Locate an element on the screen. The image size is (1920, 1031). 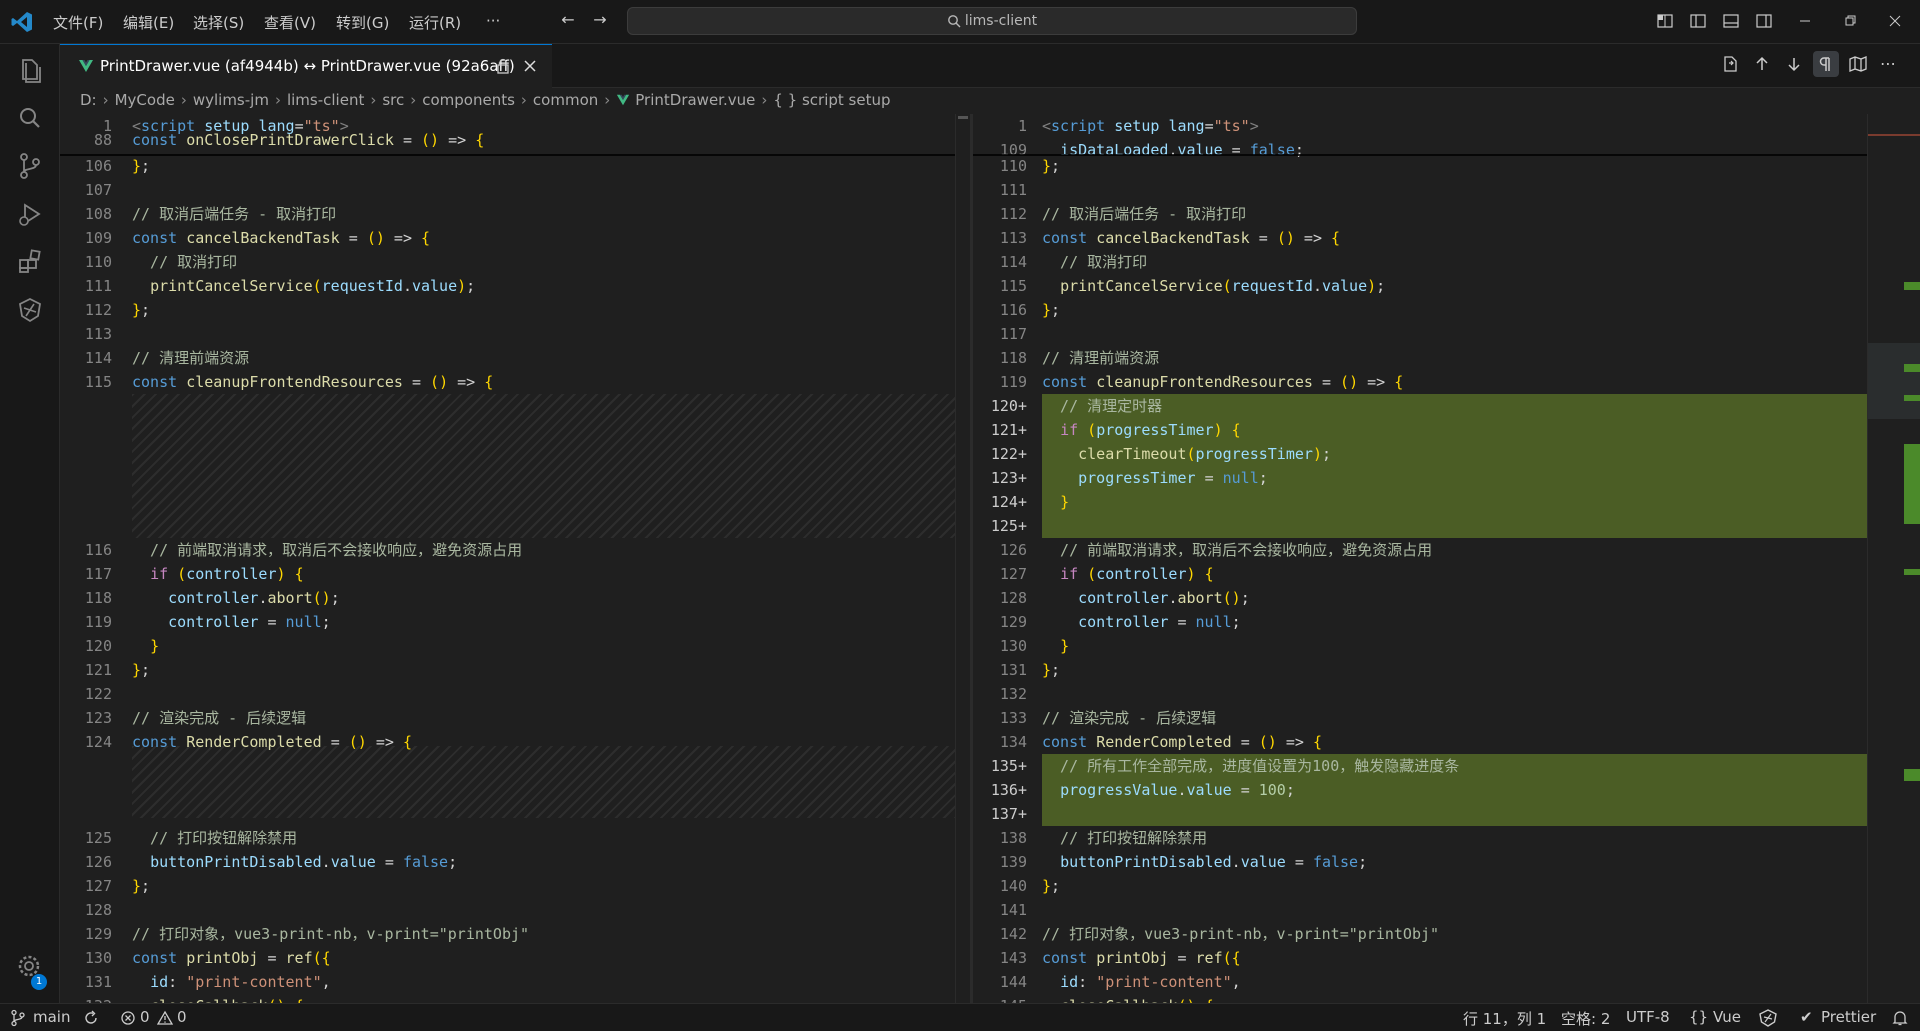
explorer-icon is located at coordinates (30, 70).